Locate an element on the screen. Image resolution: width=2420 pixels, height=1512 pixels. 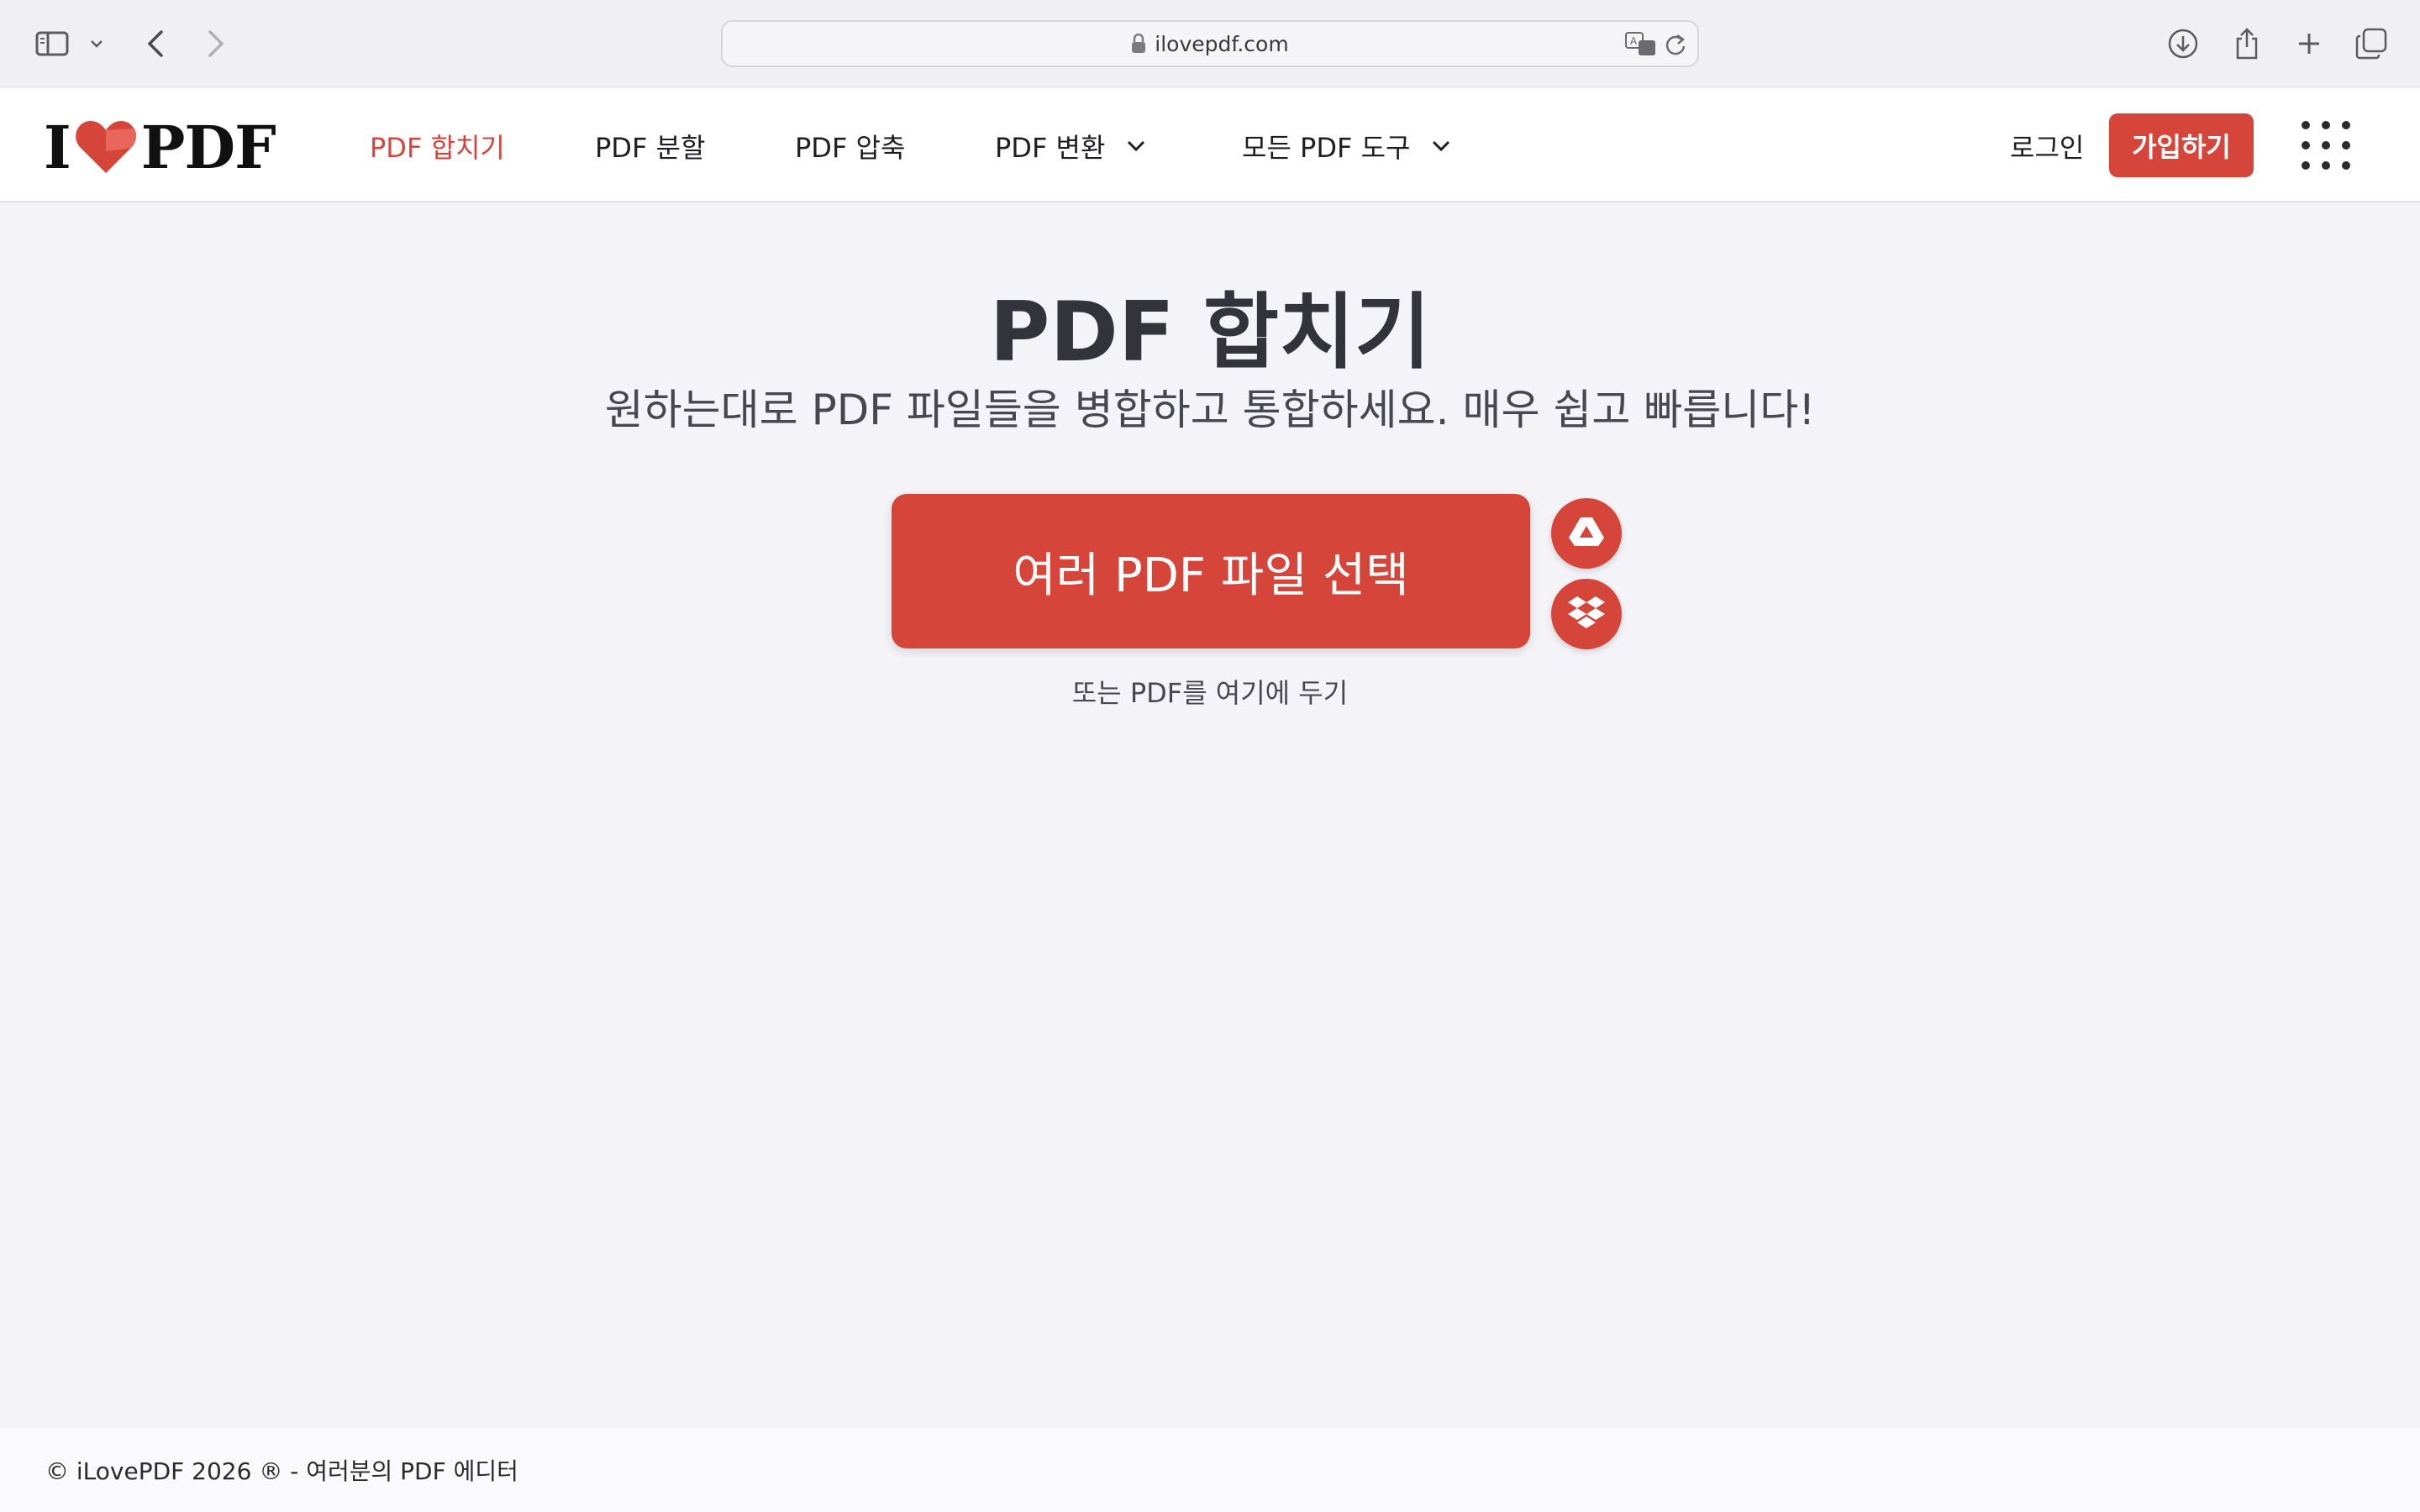
nav-label: PDF 압축 is located at coordinates (850, 148).